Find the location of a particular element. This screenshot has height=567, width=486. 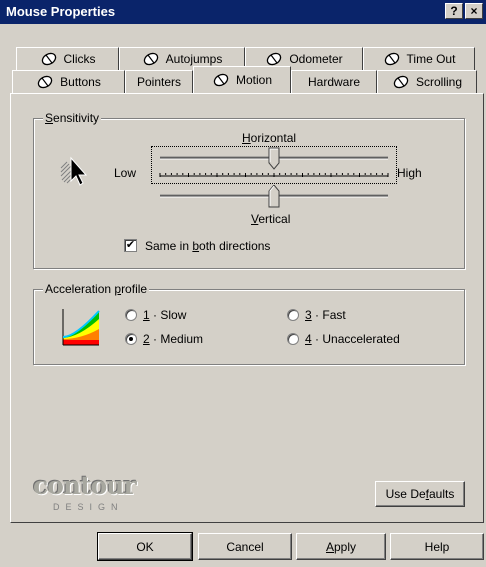

title-bar: Mouse Properties ? × is located at coordinates (243, 12).